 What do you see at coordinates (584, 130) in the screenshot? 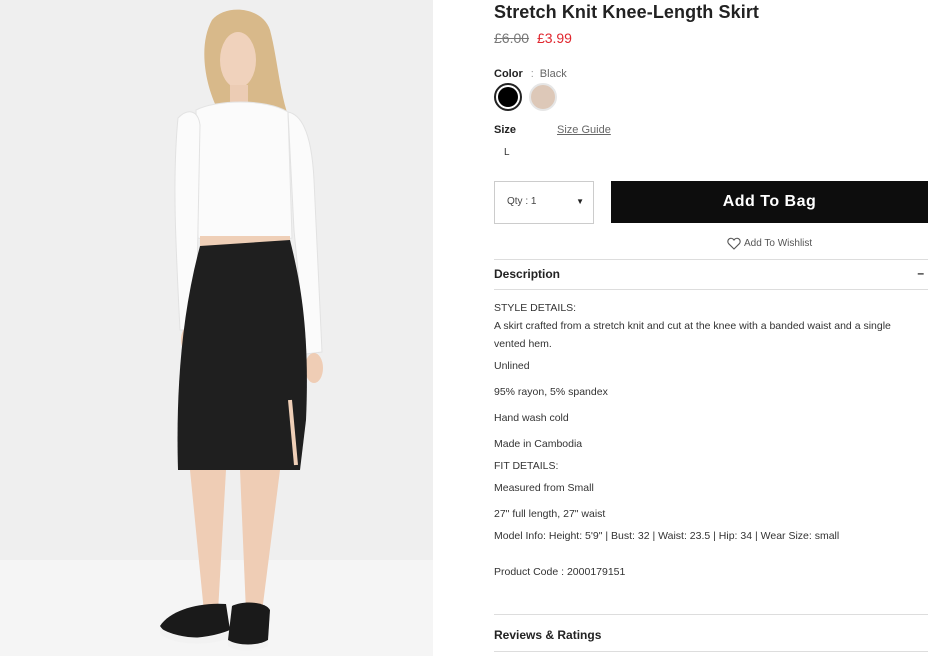
I see `size-guide-link: Size Guide` at bounding box center [584, 130].